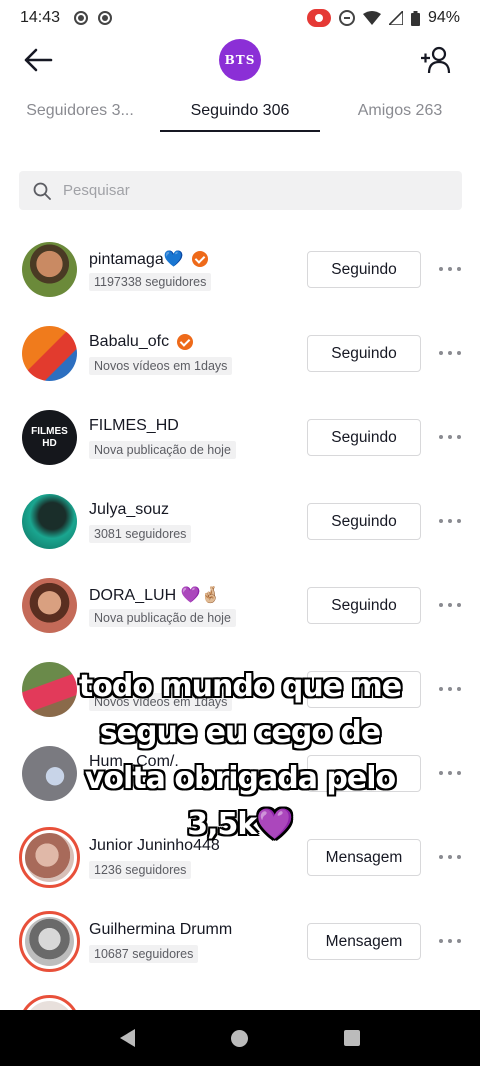 The width and height of the screenshot is (480, 1066). What do you see at coordinates (161, 366) in the screenshot?
I see `user-subtitle: Novos vídeos em 1days` at bounding box center [161, 366].